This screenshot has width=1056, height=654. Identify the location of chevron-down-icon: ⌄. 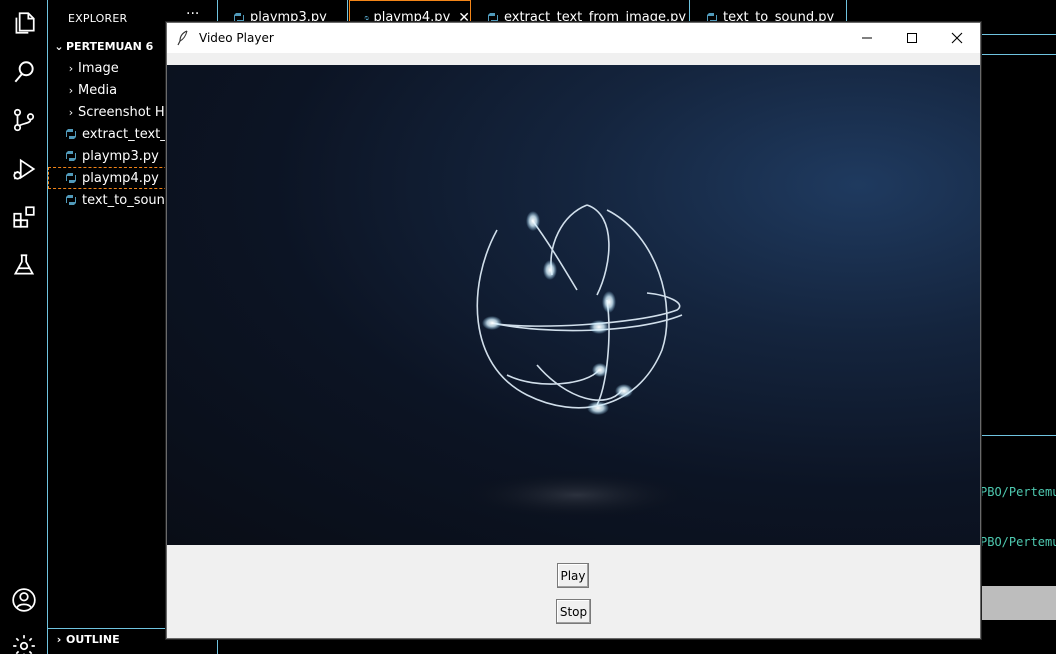
(59, 46).